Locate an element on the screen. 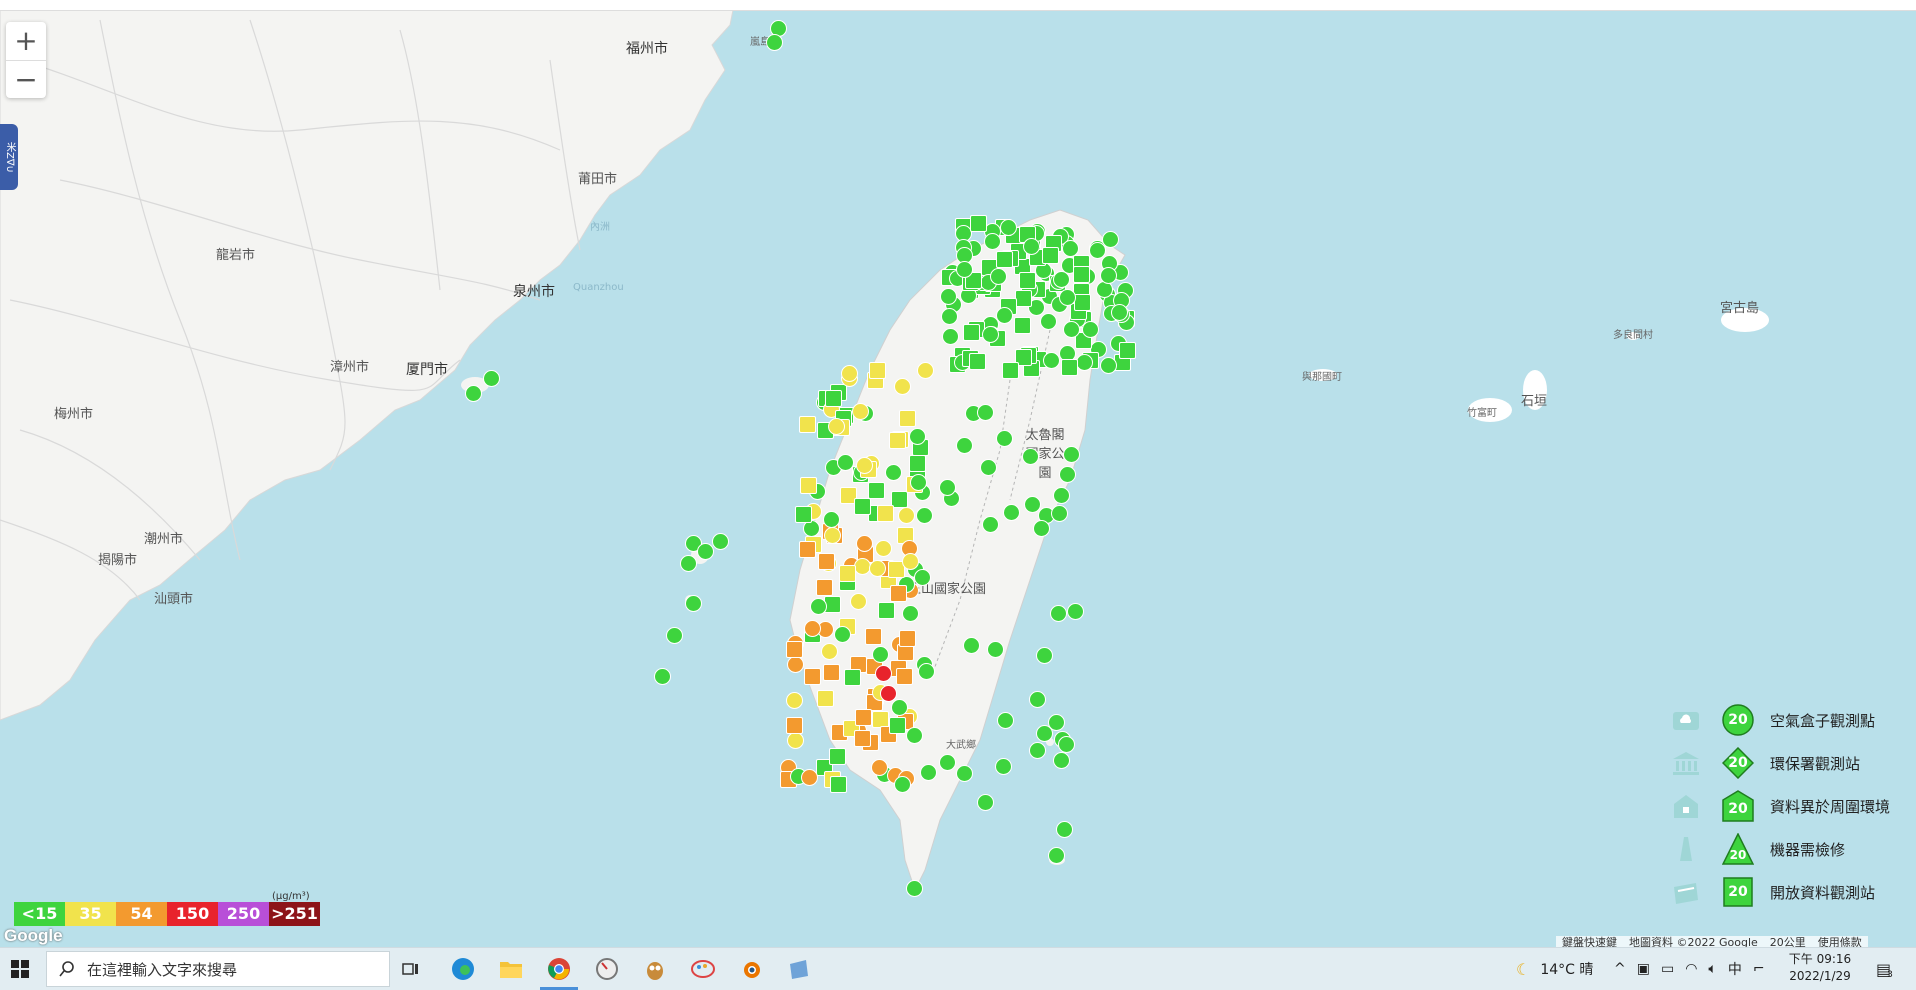 The image size is (1916, 990). meet-icon: ▣ is located at coordinates (1643, 969).